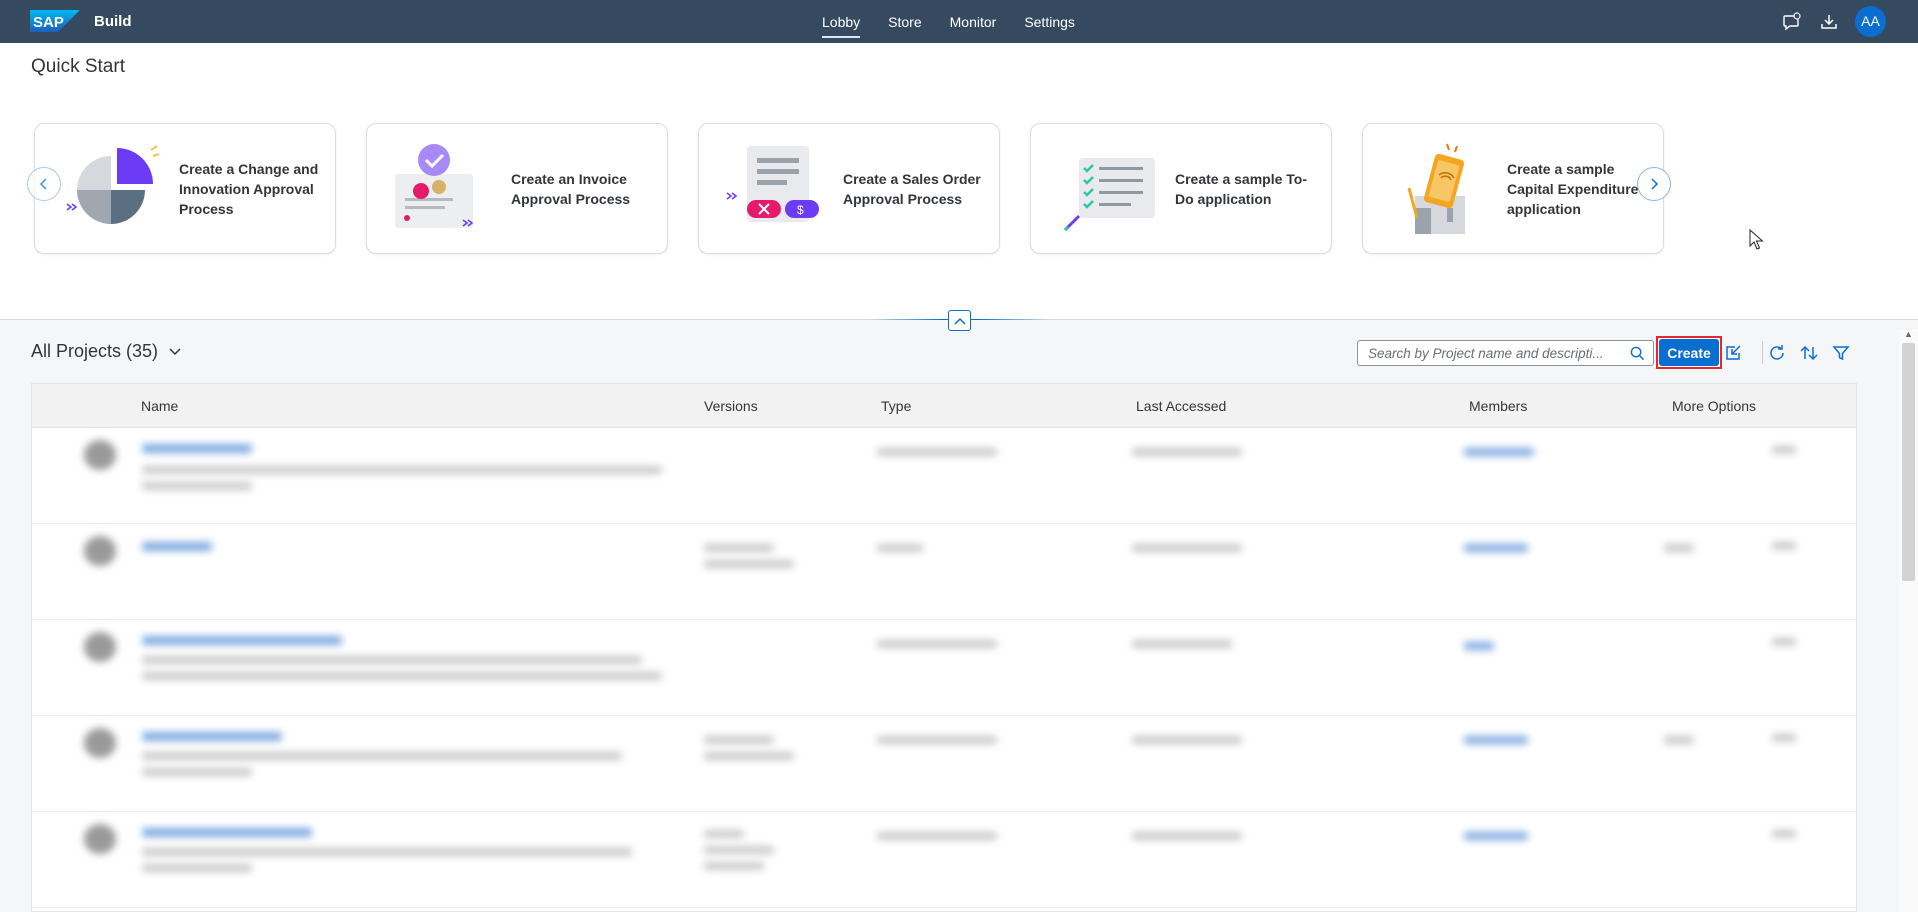 This screenshot has height=912, width=1918. Describe the element at coordinates (1489, 353) in the screenshot. I see `project-search-input` at that location.